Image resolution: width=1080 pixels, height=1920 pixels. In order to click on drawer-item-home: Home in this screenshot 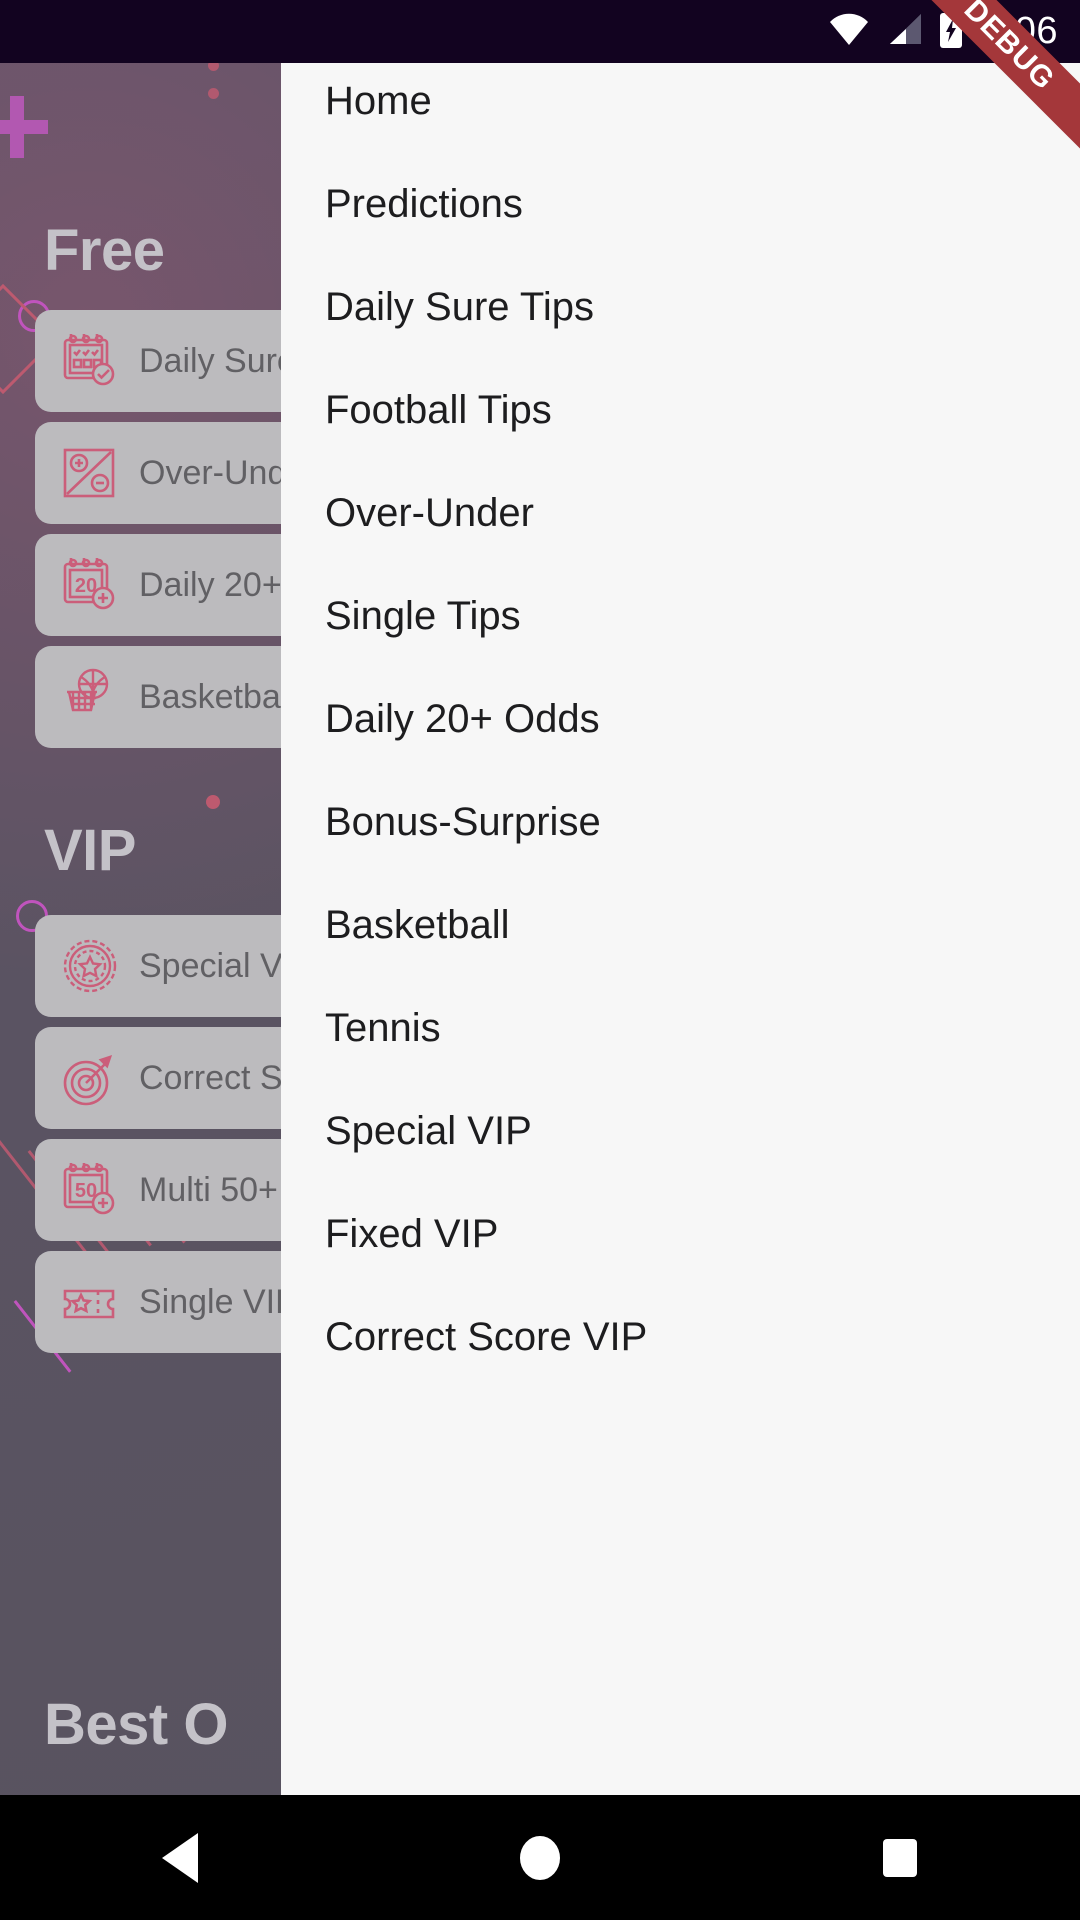, I will do `click(680, 107)`.